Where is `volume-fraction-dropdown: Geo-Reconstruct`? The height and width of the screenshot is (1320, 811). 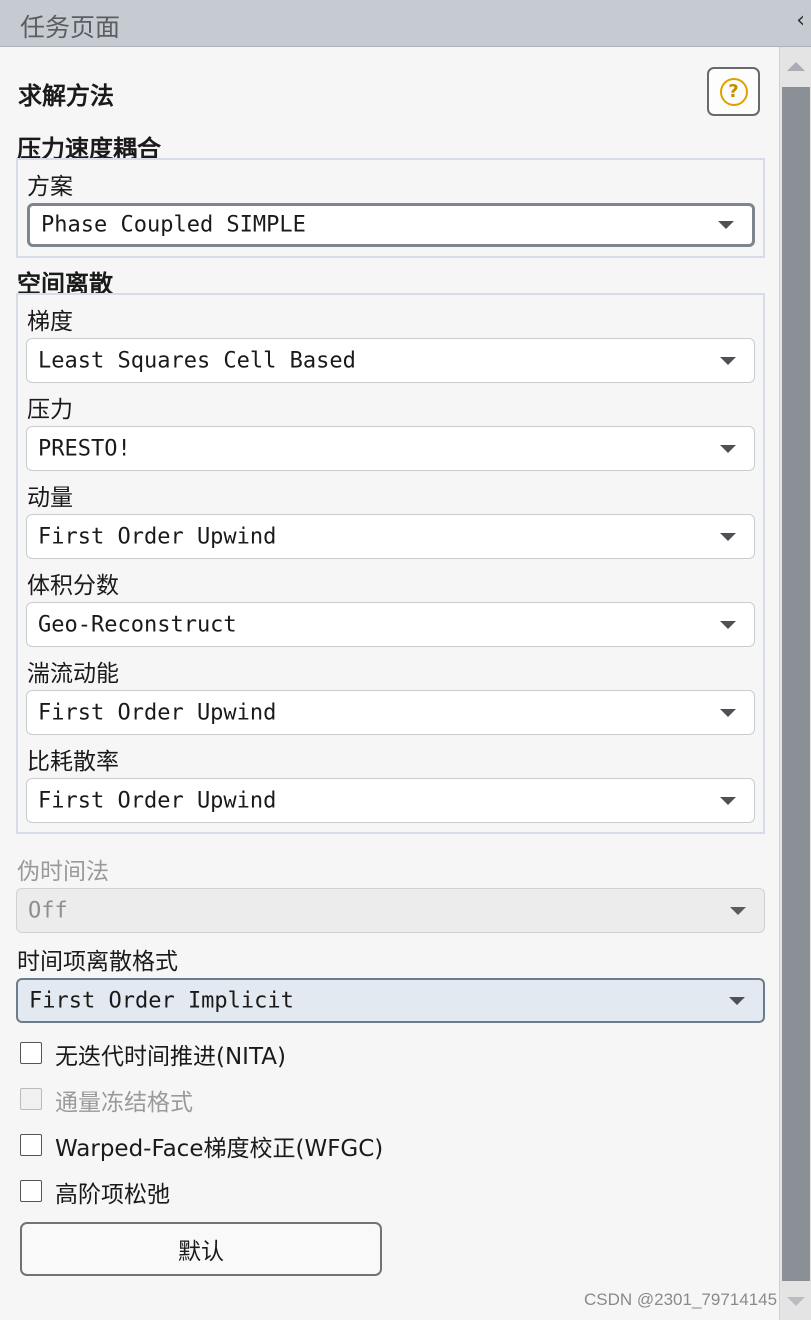 volume-fraction-dropdown: Geo-Reconstruct is located at coordinates (390, 624).